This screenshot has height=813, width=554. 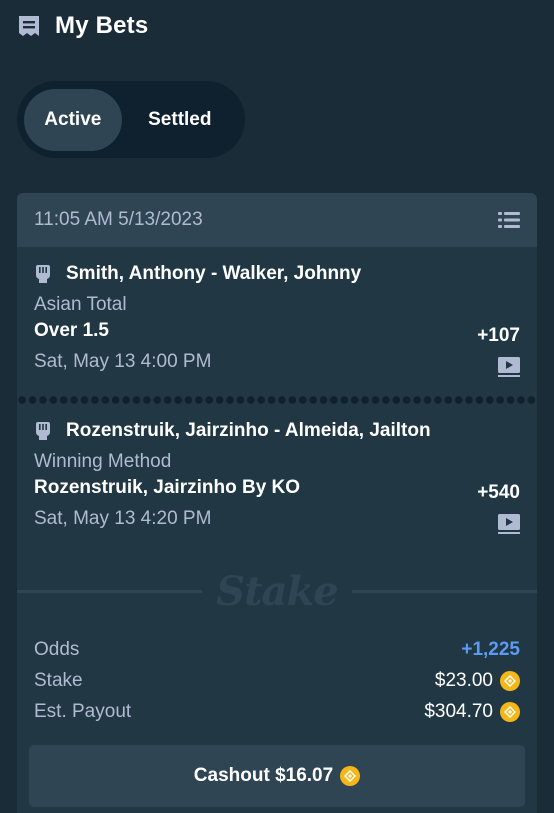 I want to click on cashout-button: Cashout $16.07, so click(x=277, y=776).